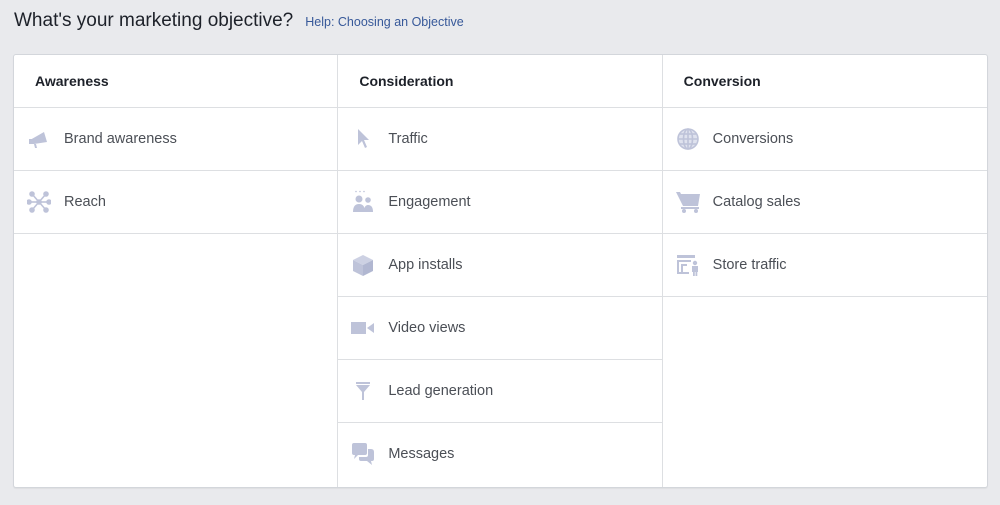  What do you see at coordinates (824, 265) in the screenshot?
I see `objective-store-traffic: Store traffic` at bounding box center [824, 265].